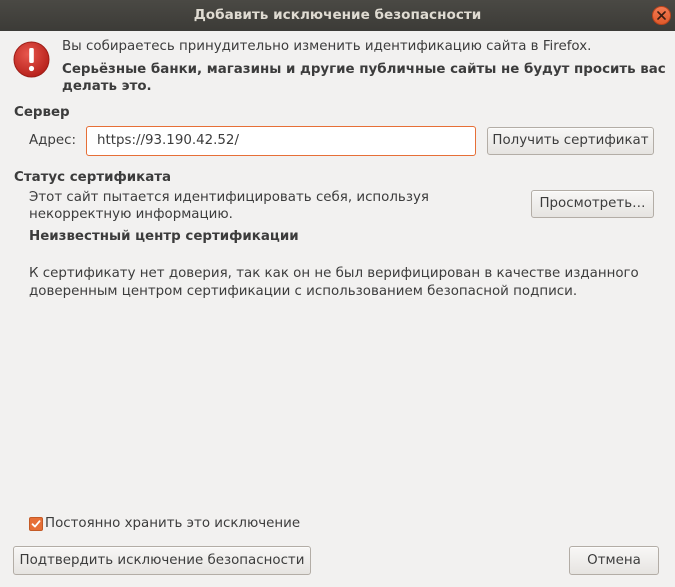  I want to click on permanent-exception-checkbox, so click(36, 524).